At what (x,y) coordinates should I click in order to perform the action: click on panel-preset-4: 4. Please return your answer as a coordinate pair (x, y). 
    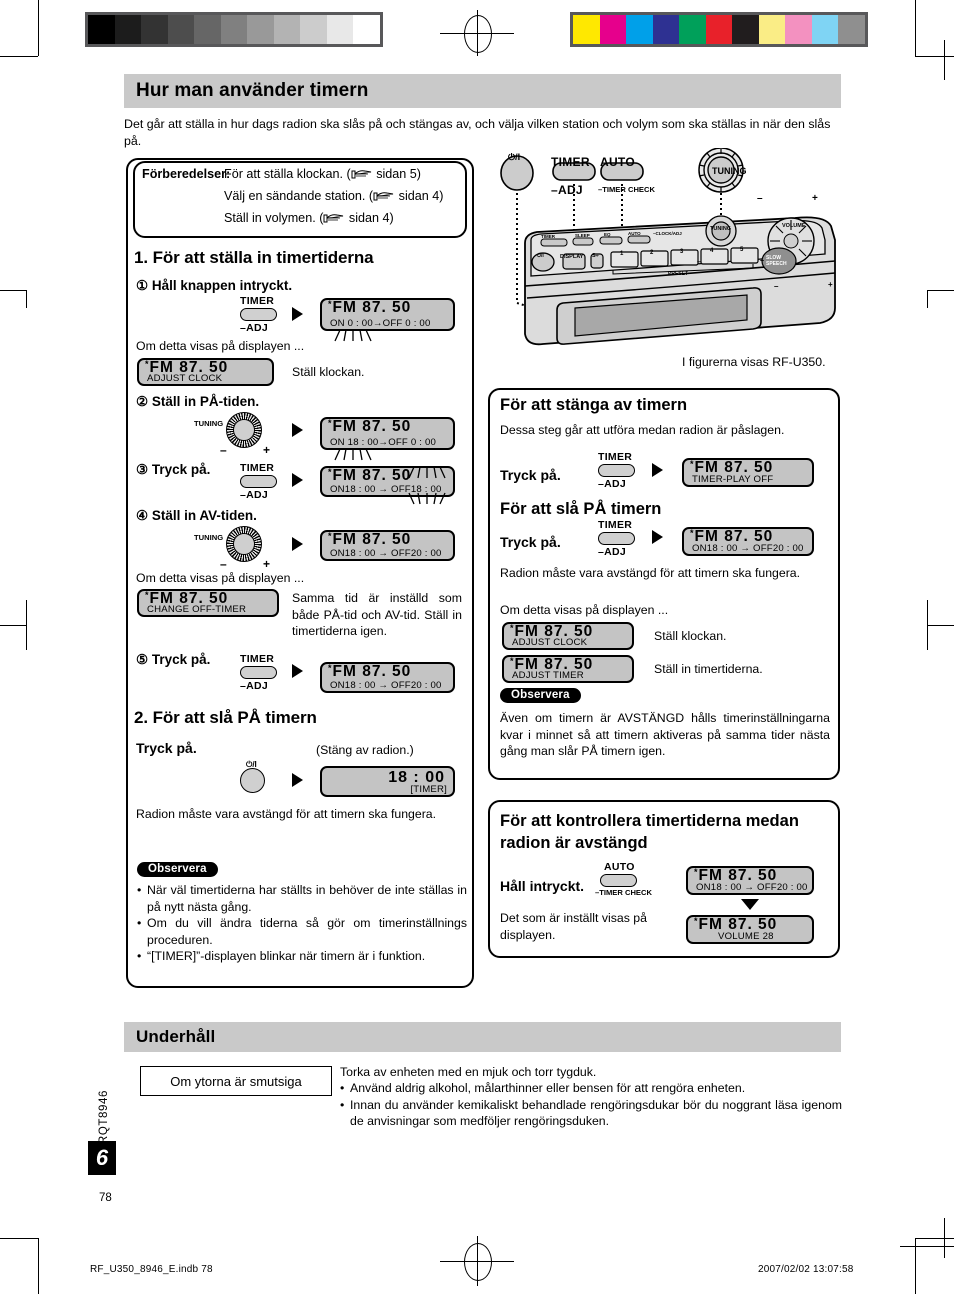
    Looking at the image, I should click on (712, 251).